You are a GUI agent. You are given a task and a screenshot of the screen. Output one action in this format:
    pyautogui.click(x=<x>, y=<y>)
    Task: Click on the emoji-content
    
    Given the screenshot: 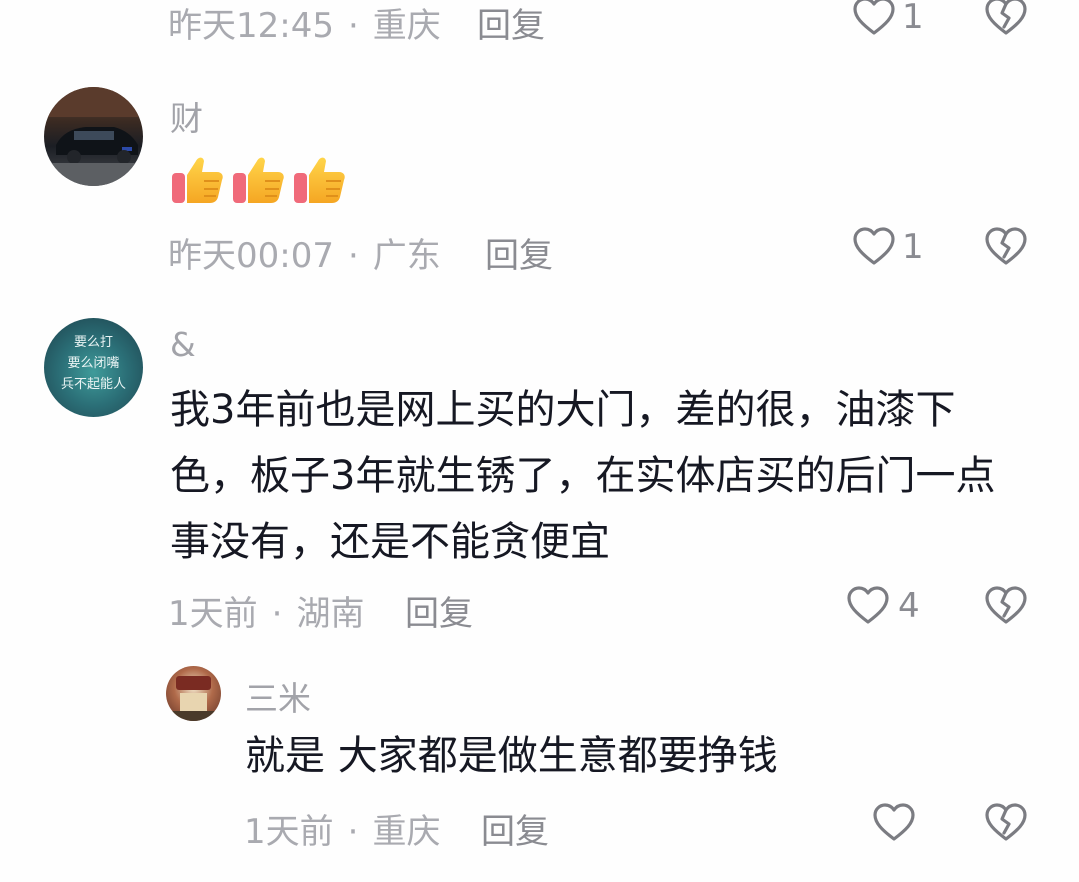 What is the action you would take?
    pyautogui.click(x=270, y=179)
    